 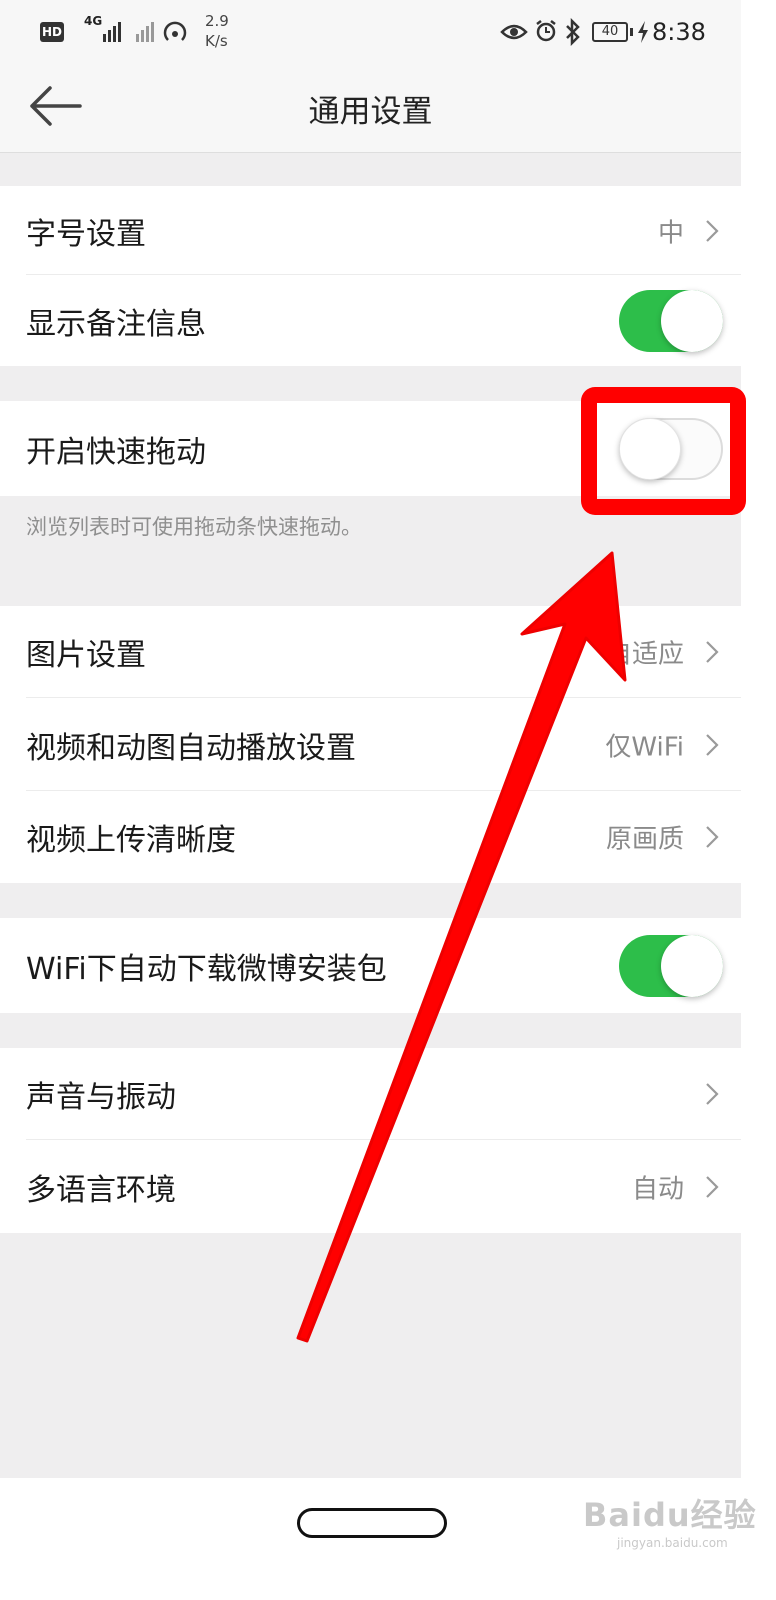 I want to click on watermark-main: Baidu经验, so click(x=670, y=1515).